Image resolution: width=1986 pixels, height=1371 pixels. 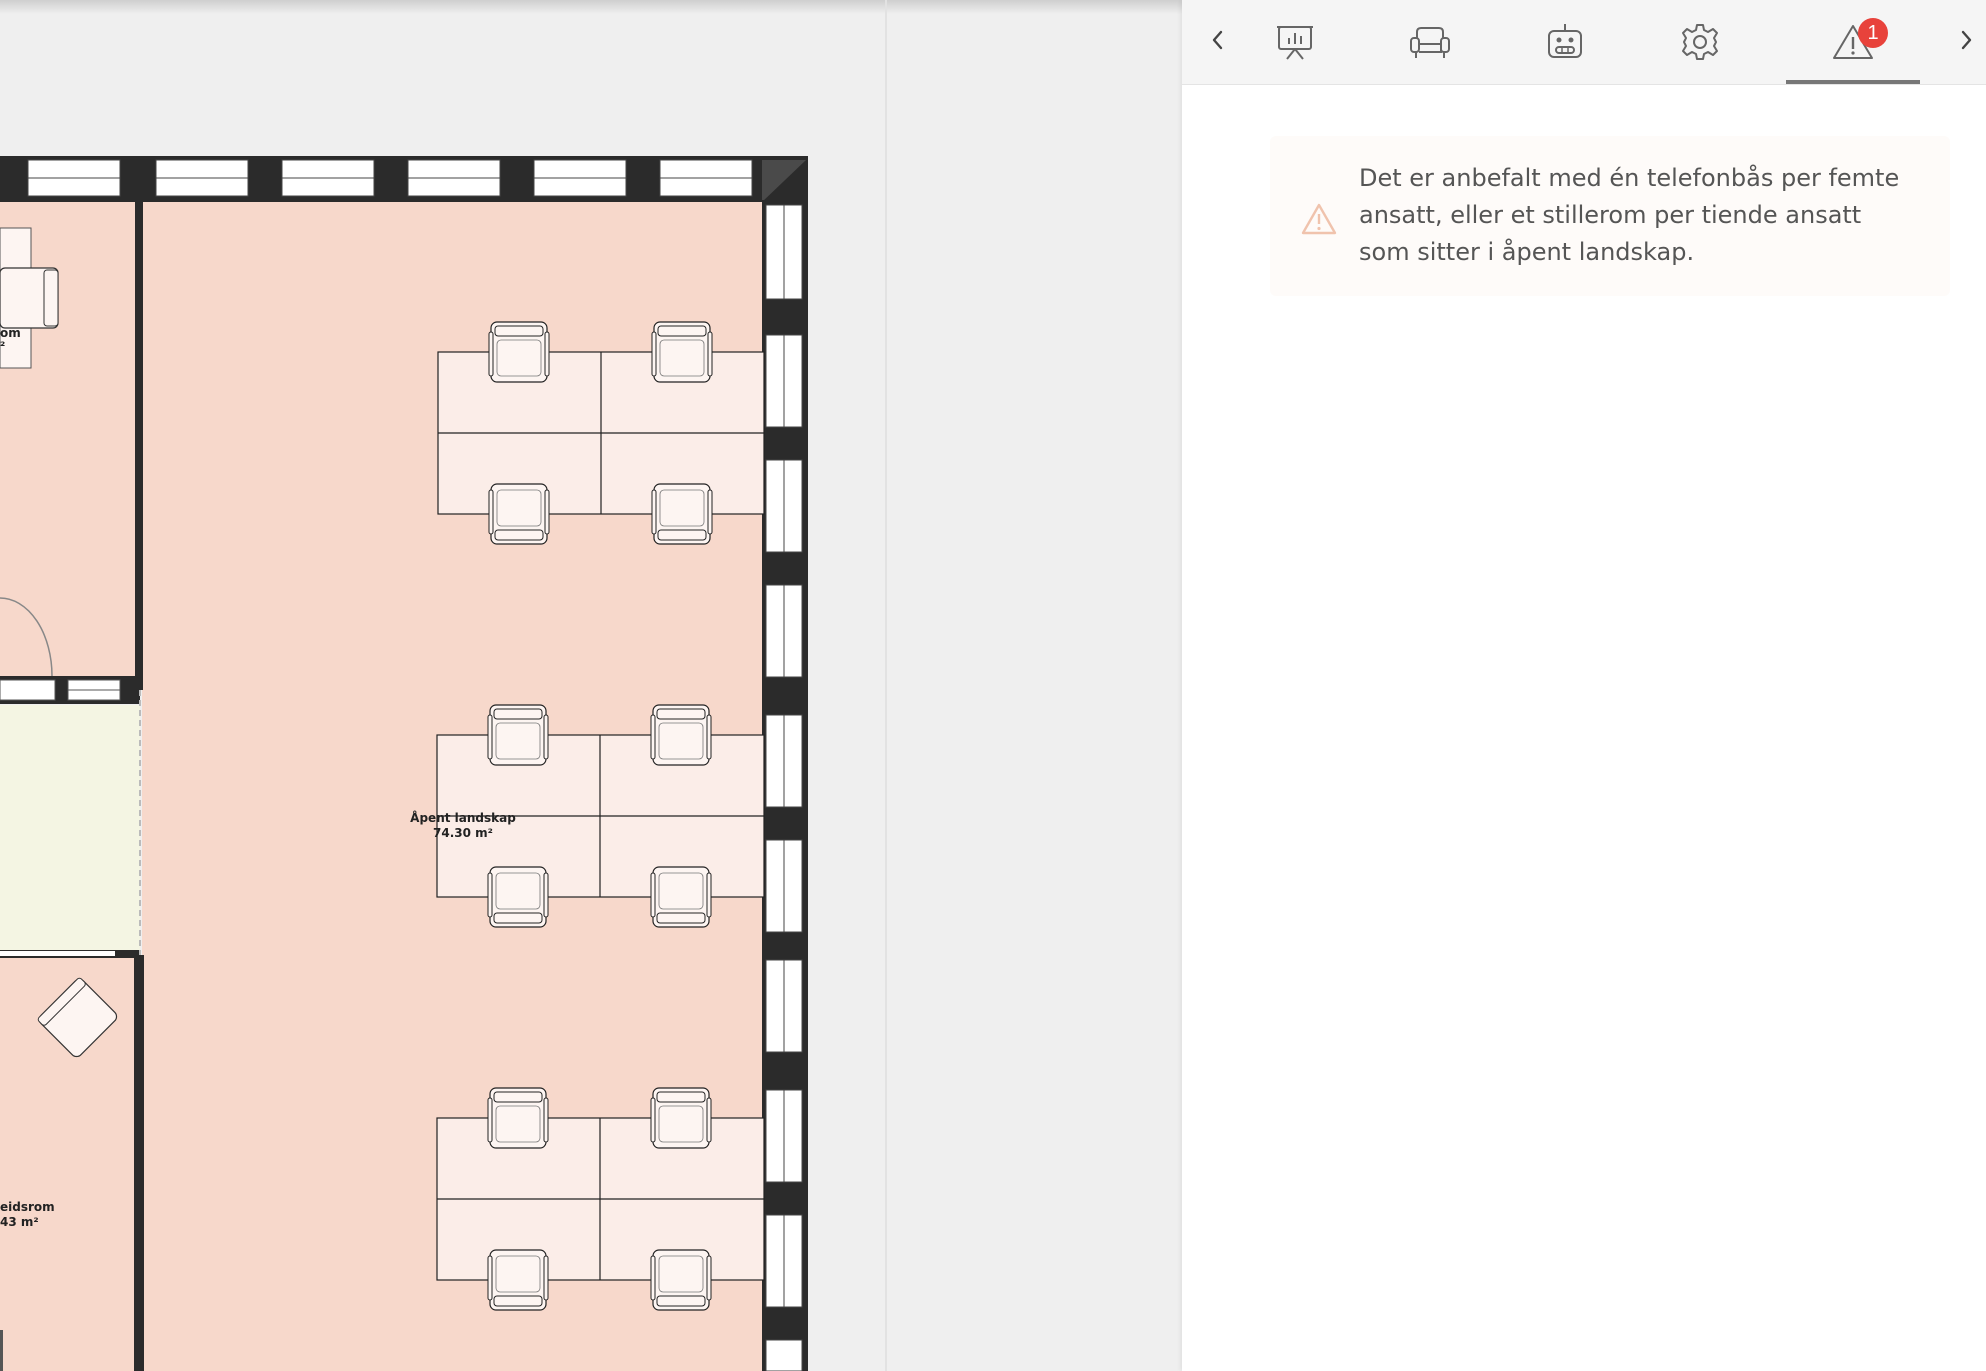 I want to click on tab-furniture, so click(x=1430, y=42).